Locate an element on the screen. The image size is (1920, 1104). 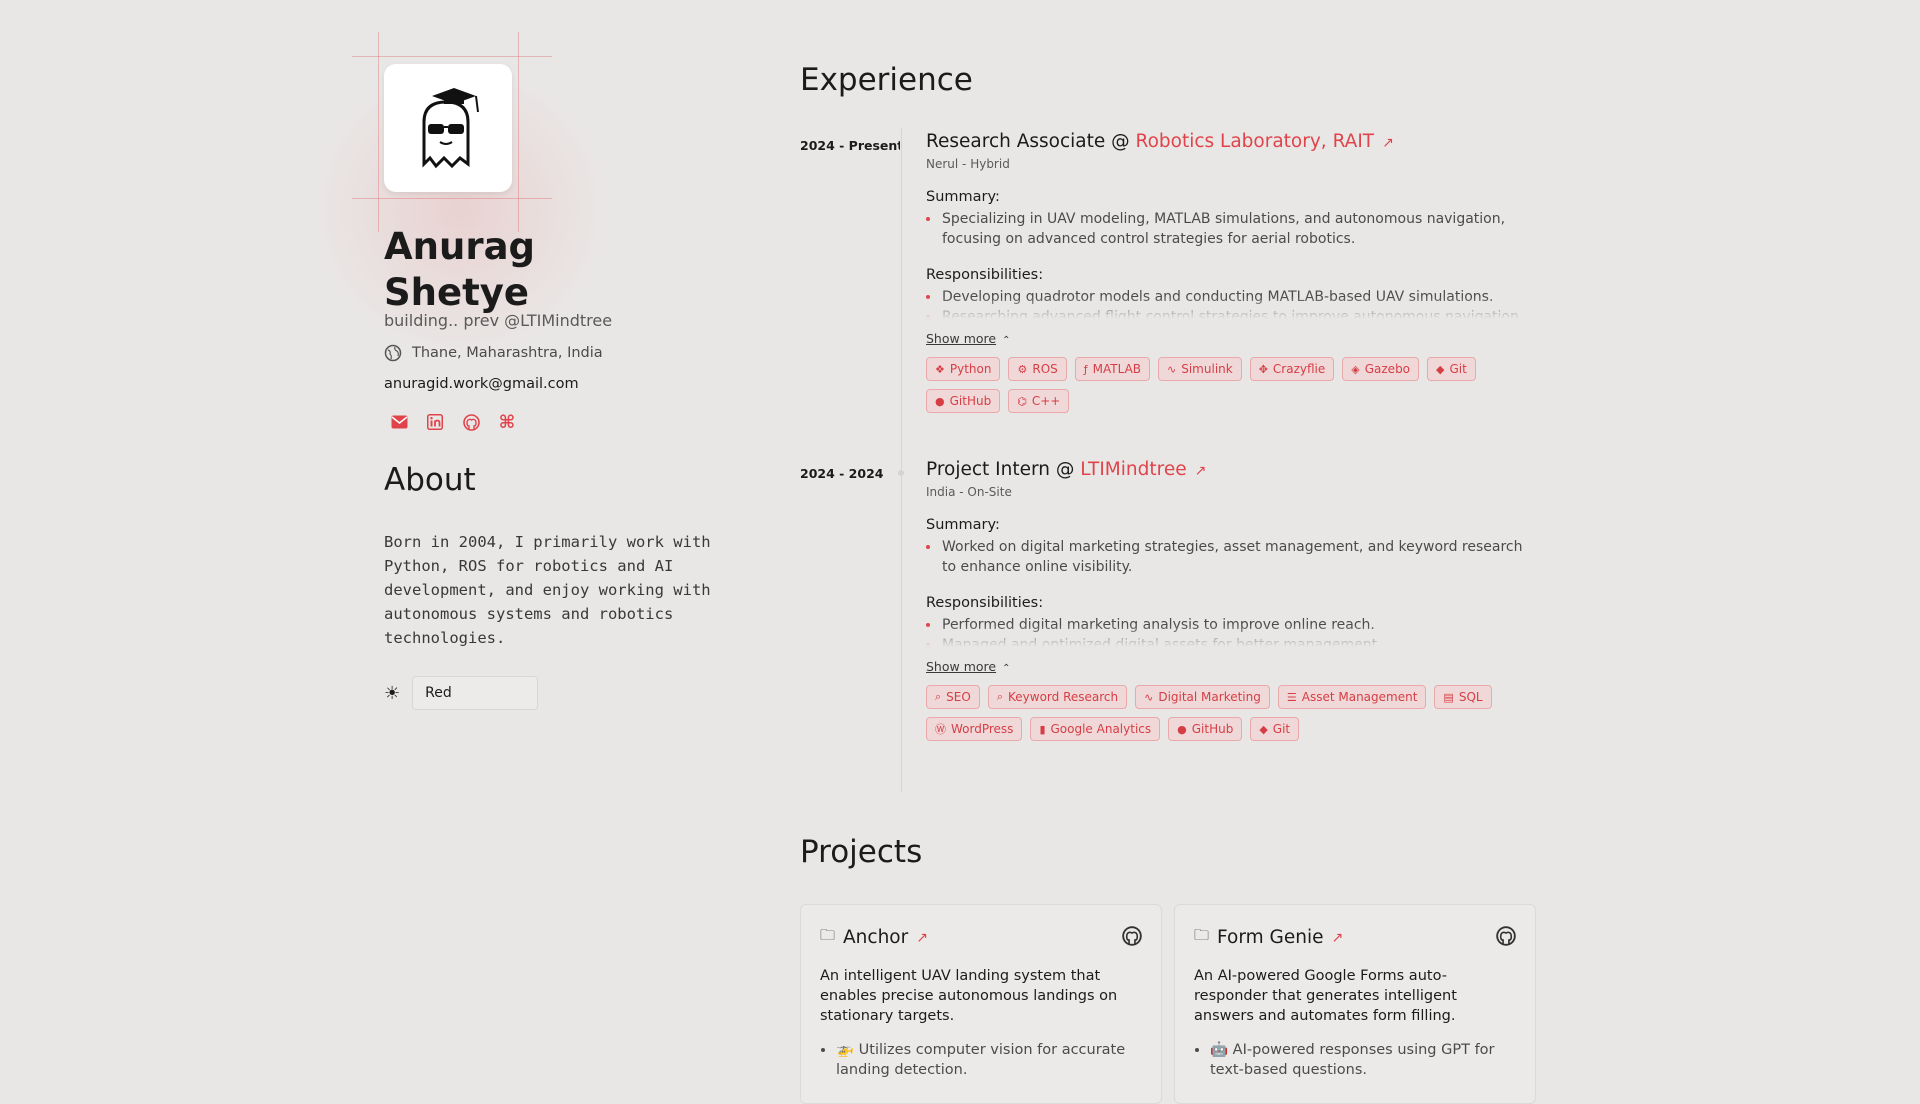
role-title: Project Intern @ is located at coordinates (1000, 469).